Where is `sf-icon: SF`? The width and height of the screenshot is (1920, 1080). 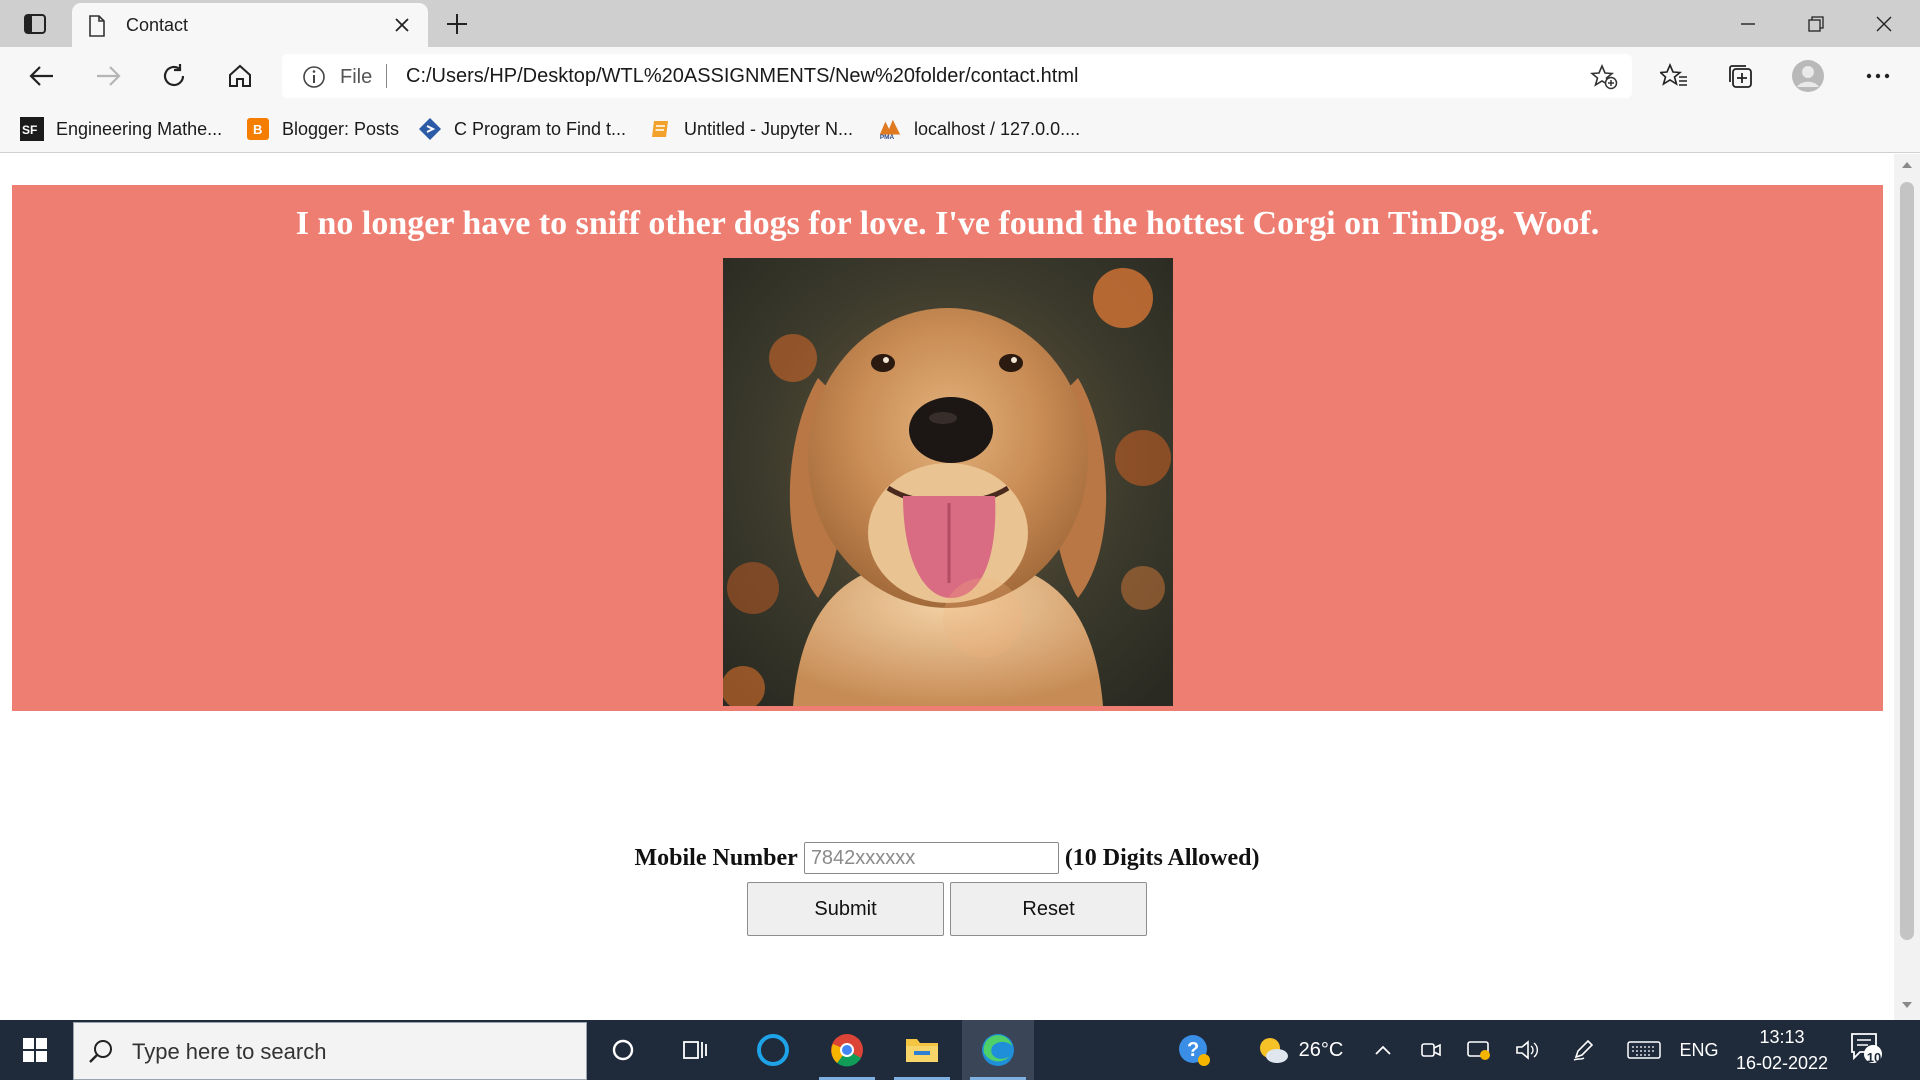
sf-icon: SF is located at coordinates (32, 129).